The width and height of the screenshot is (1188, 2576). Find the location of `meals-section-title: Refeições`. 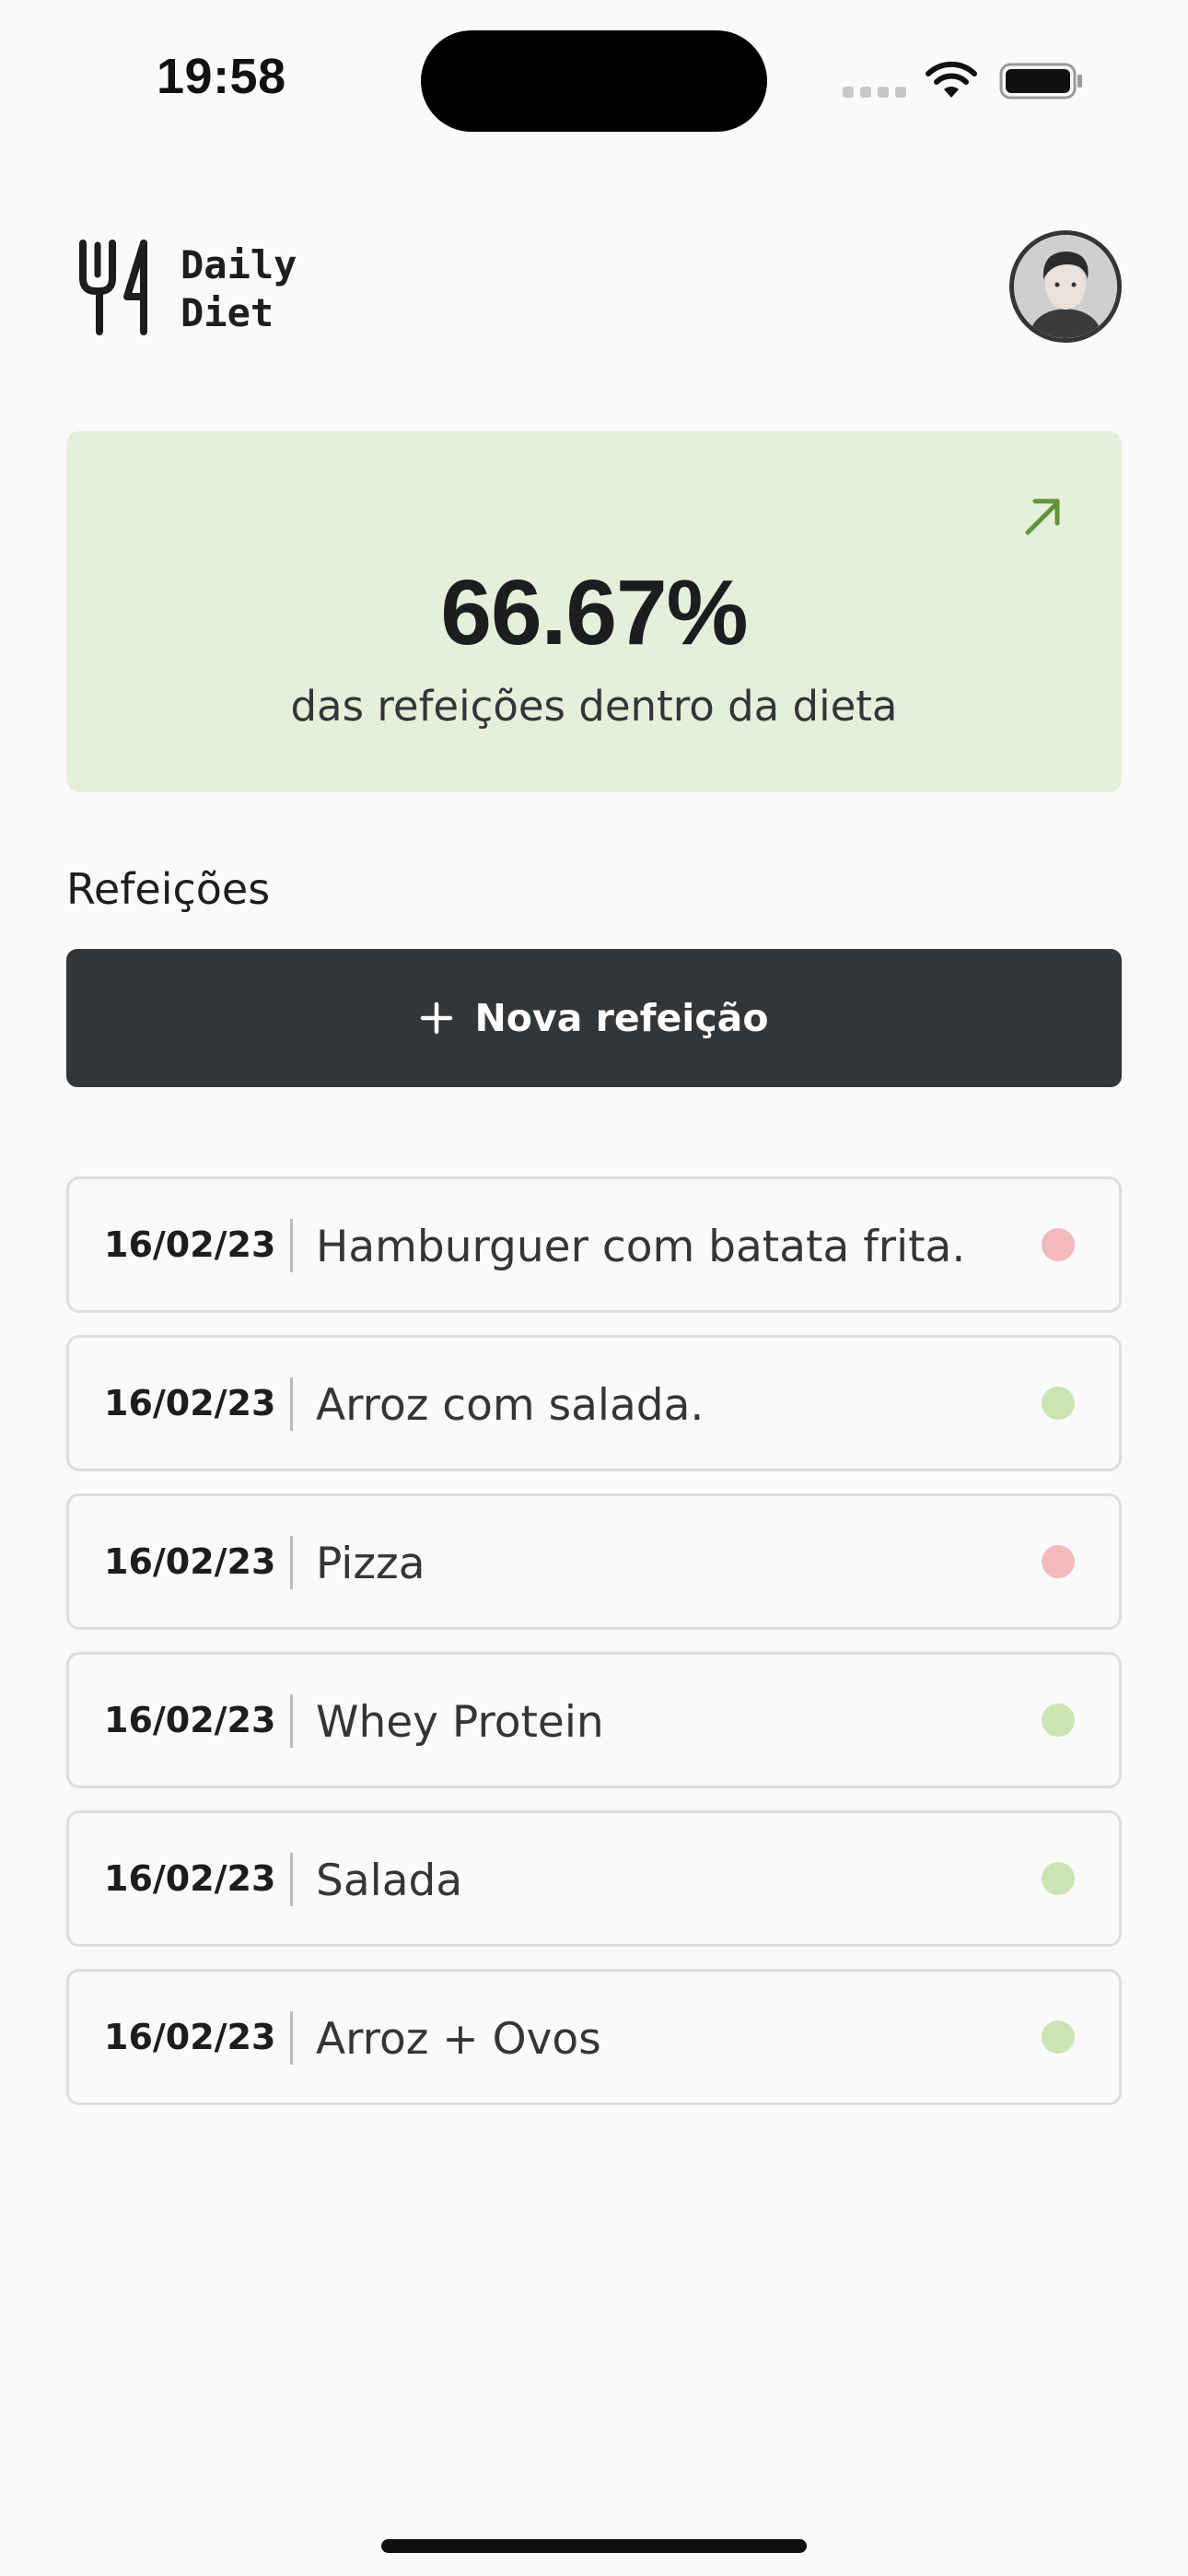

meals-section-title: Refeições is located at coordinates (168, 889).